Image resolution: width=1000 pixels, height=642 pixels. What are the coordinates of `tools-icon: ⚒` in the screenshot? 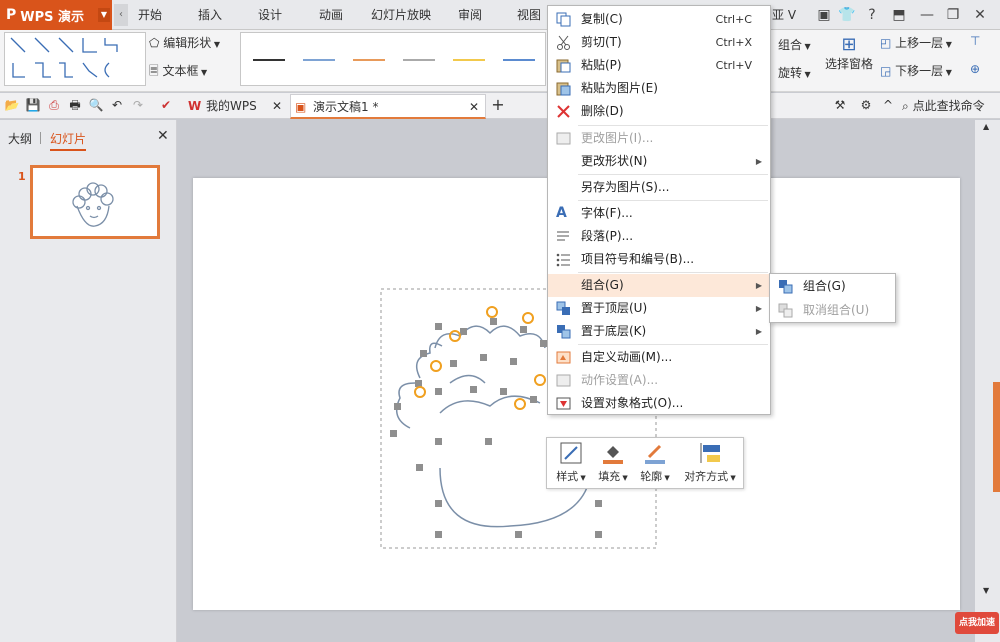 It's located at (840, 105).